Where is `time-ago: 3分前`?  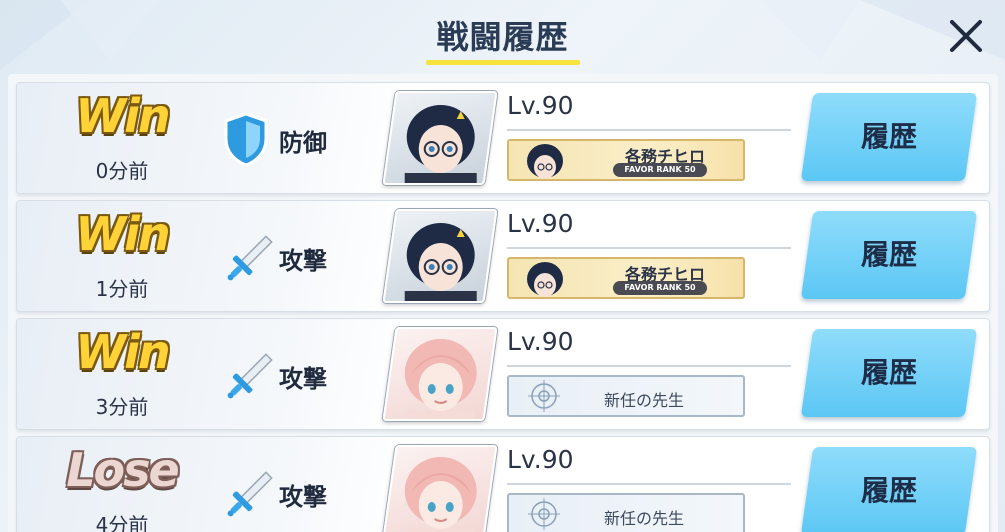 time-ago: 3分前 is located at coordinates (122, 407).